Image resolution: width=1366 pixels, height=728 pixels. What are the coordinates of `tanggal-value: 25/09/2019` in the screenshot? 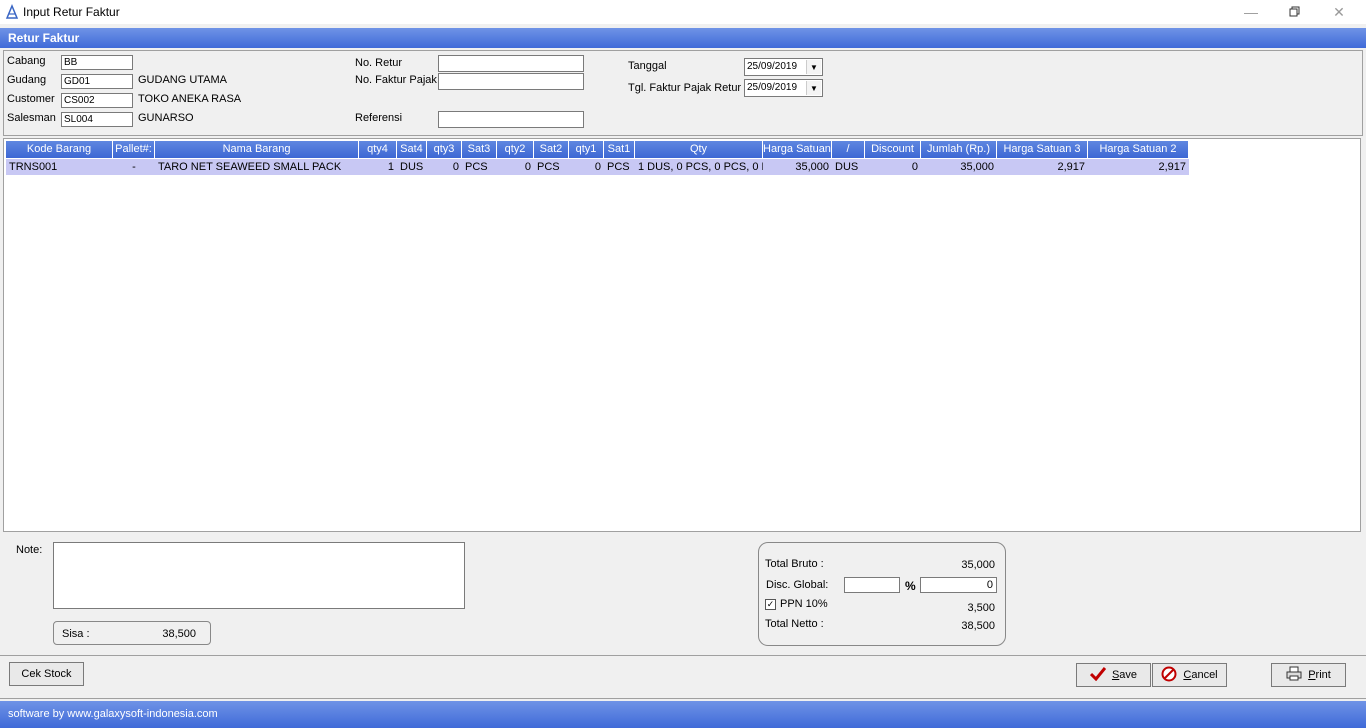 It's located at (772, 66).